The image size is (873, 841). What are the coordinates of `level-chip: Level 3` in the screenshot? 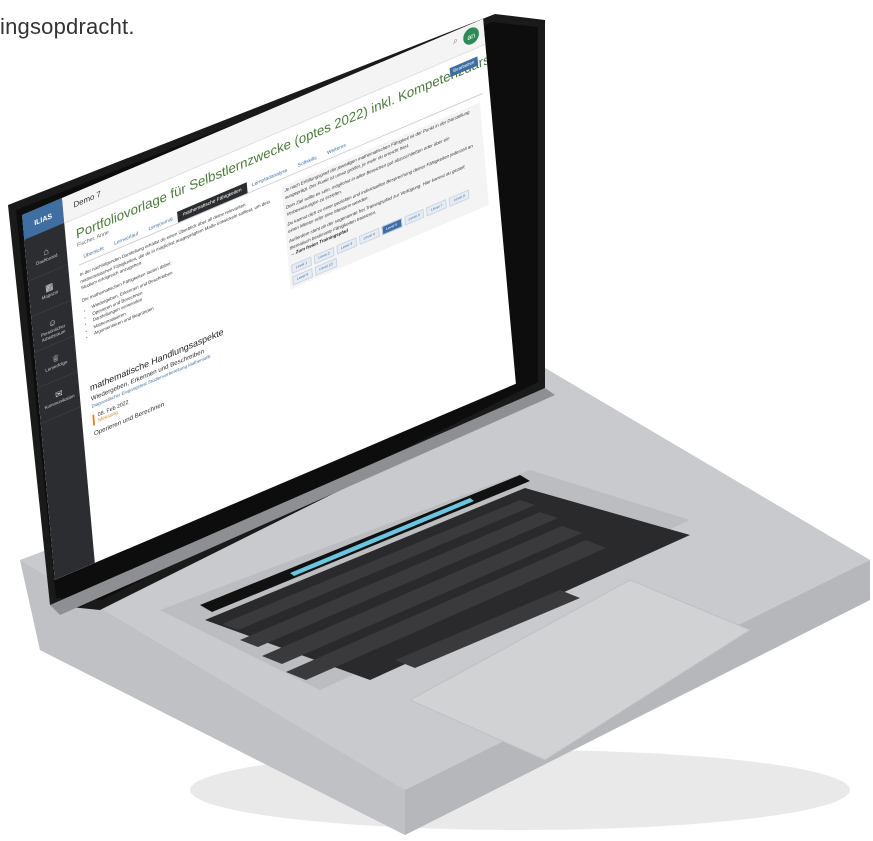 It's located at (346, 245).